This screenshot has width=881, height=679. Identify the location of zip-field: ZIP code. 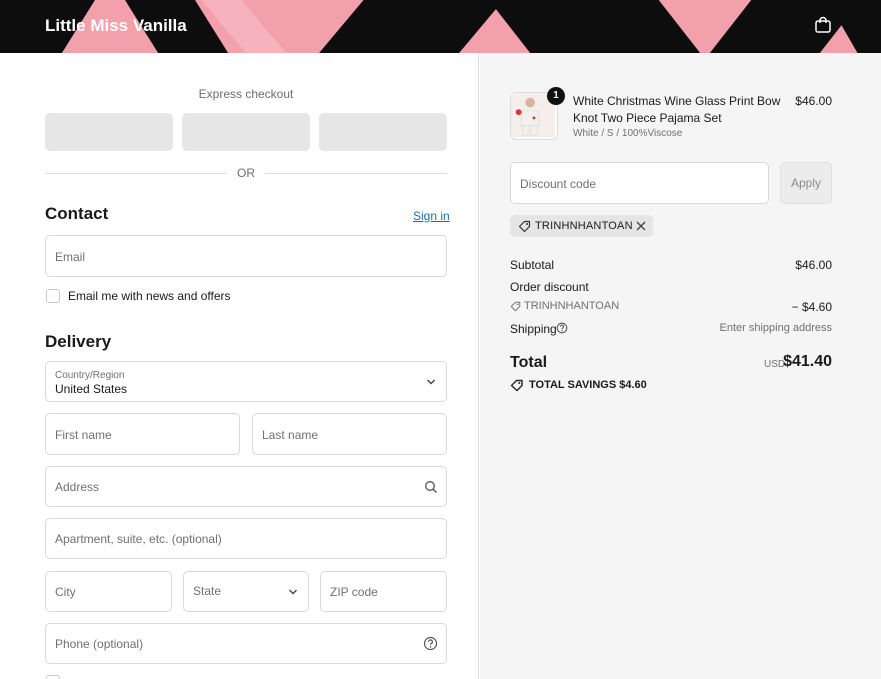
(383, 591).